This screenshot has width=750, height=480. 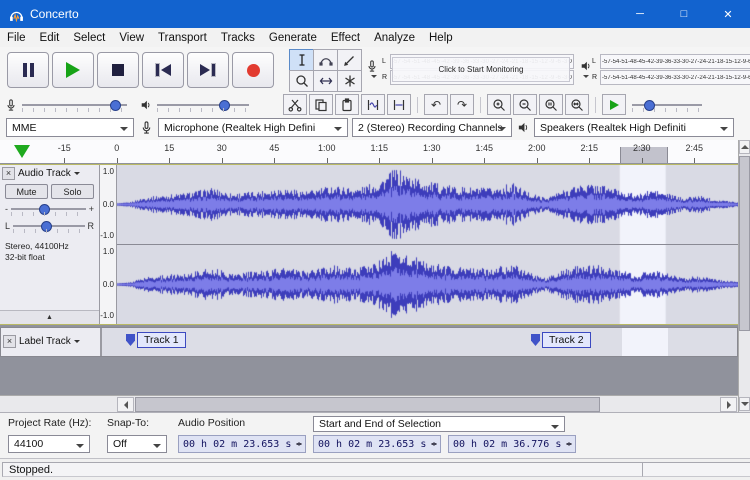 I want to click on envelope-tool-button, so click(x=325, y=60).